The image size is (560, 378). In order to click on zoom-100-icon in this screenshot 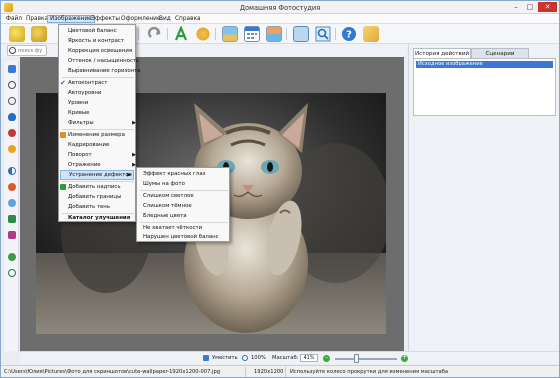, I will do `click(245, 358)`.